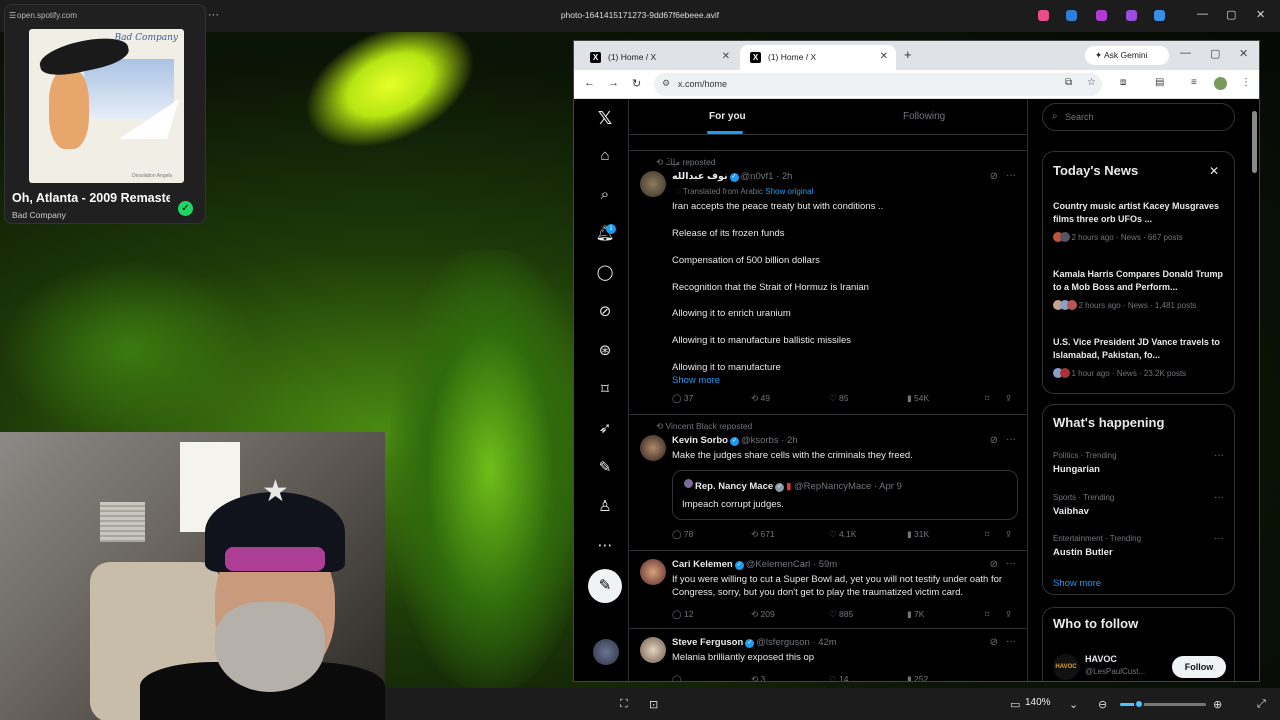 This screenshot has height=720, width=1280. Describe the element at coordinates (1068, 82) in the screenshot. I see `install-app-icon: ⧉` at that location.